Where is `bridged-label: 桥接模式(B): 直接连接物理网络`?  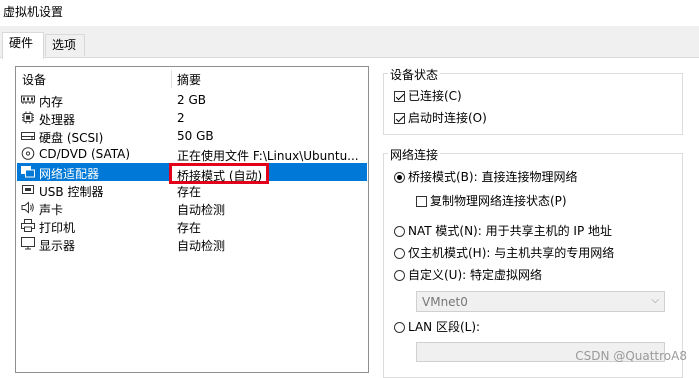
bridged-label: 桥接模式(B): 直接连接物理网络 is located at coordinates (493, 177).